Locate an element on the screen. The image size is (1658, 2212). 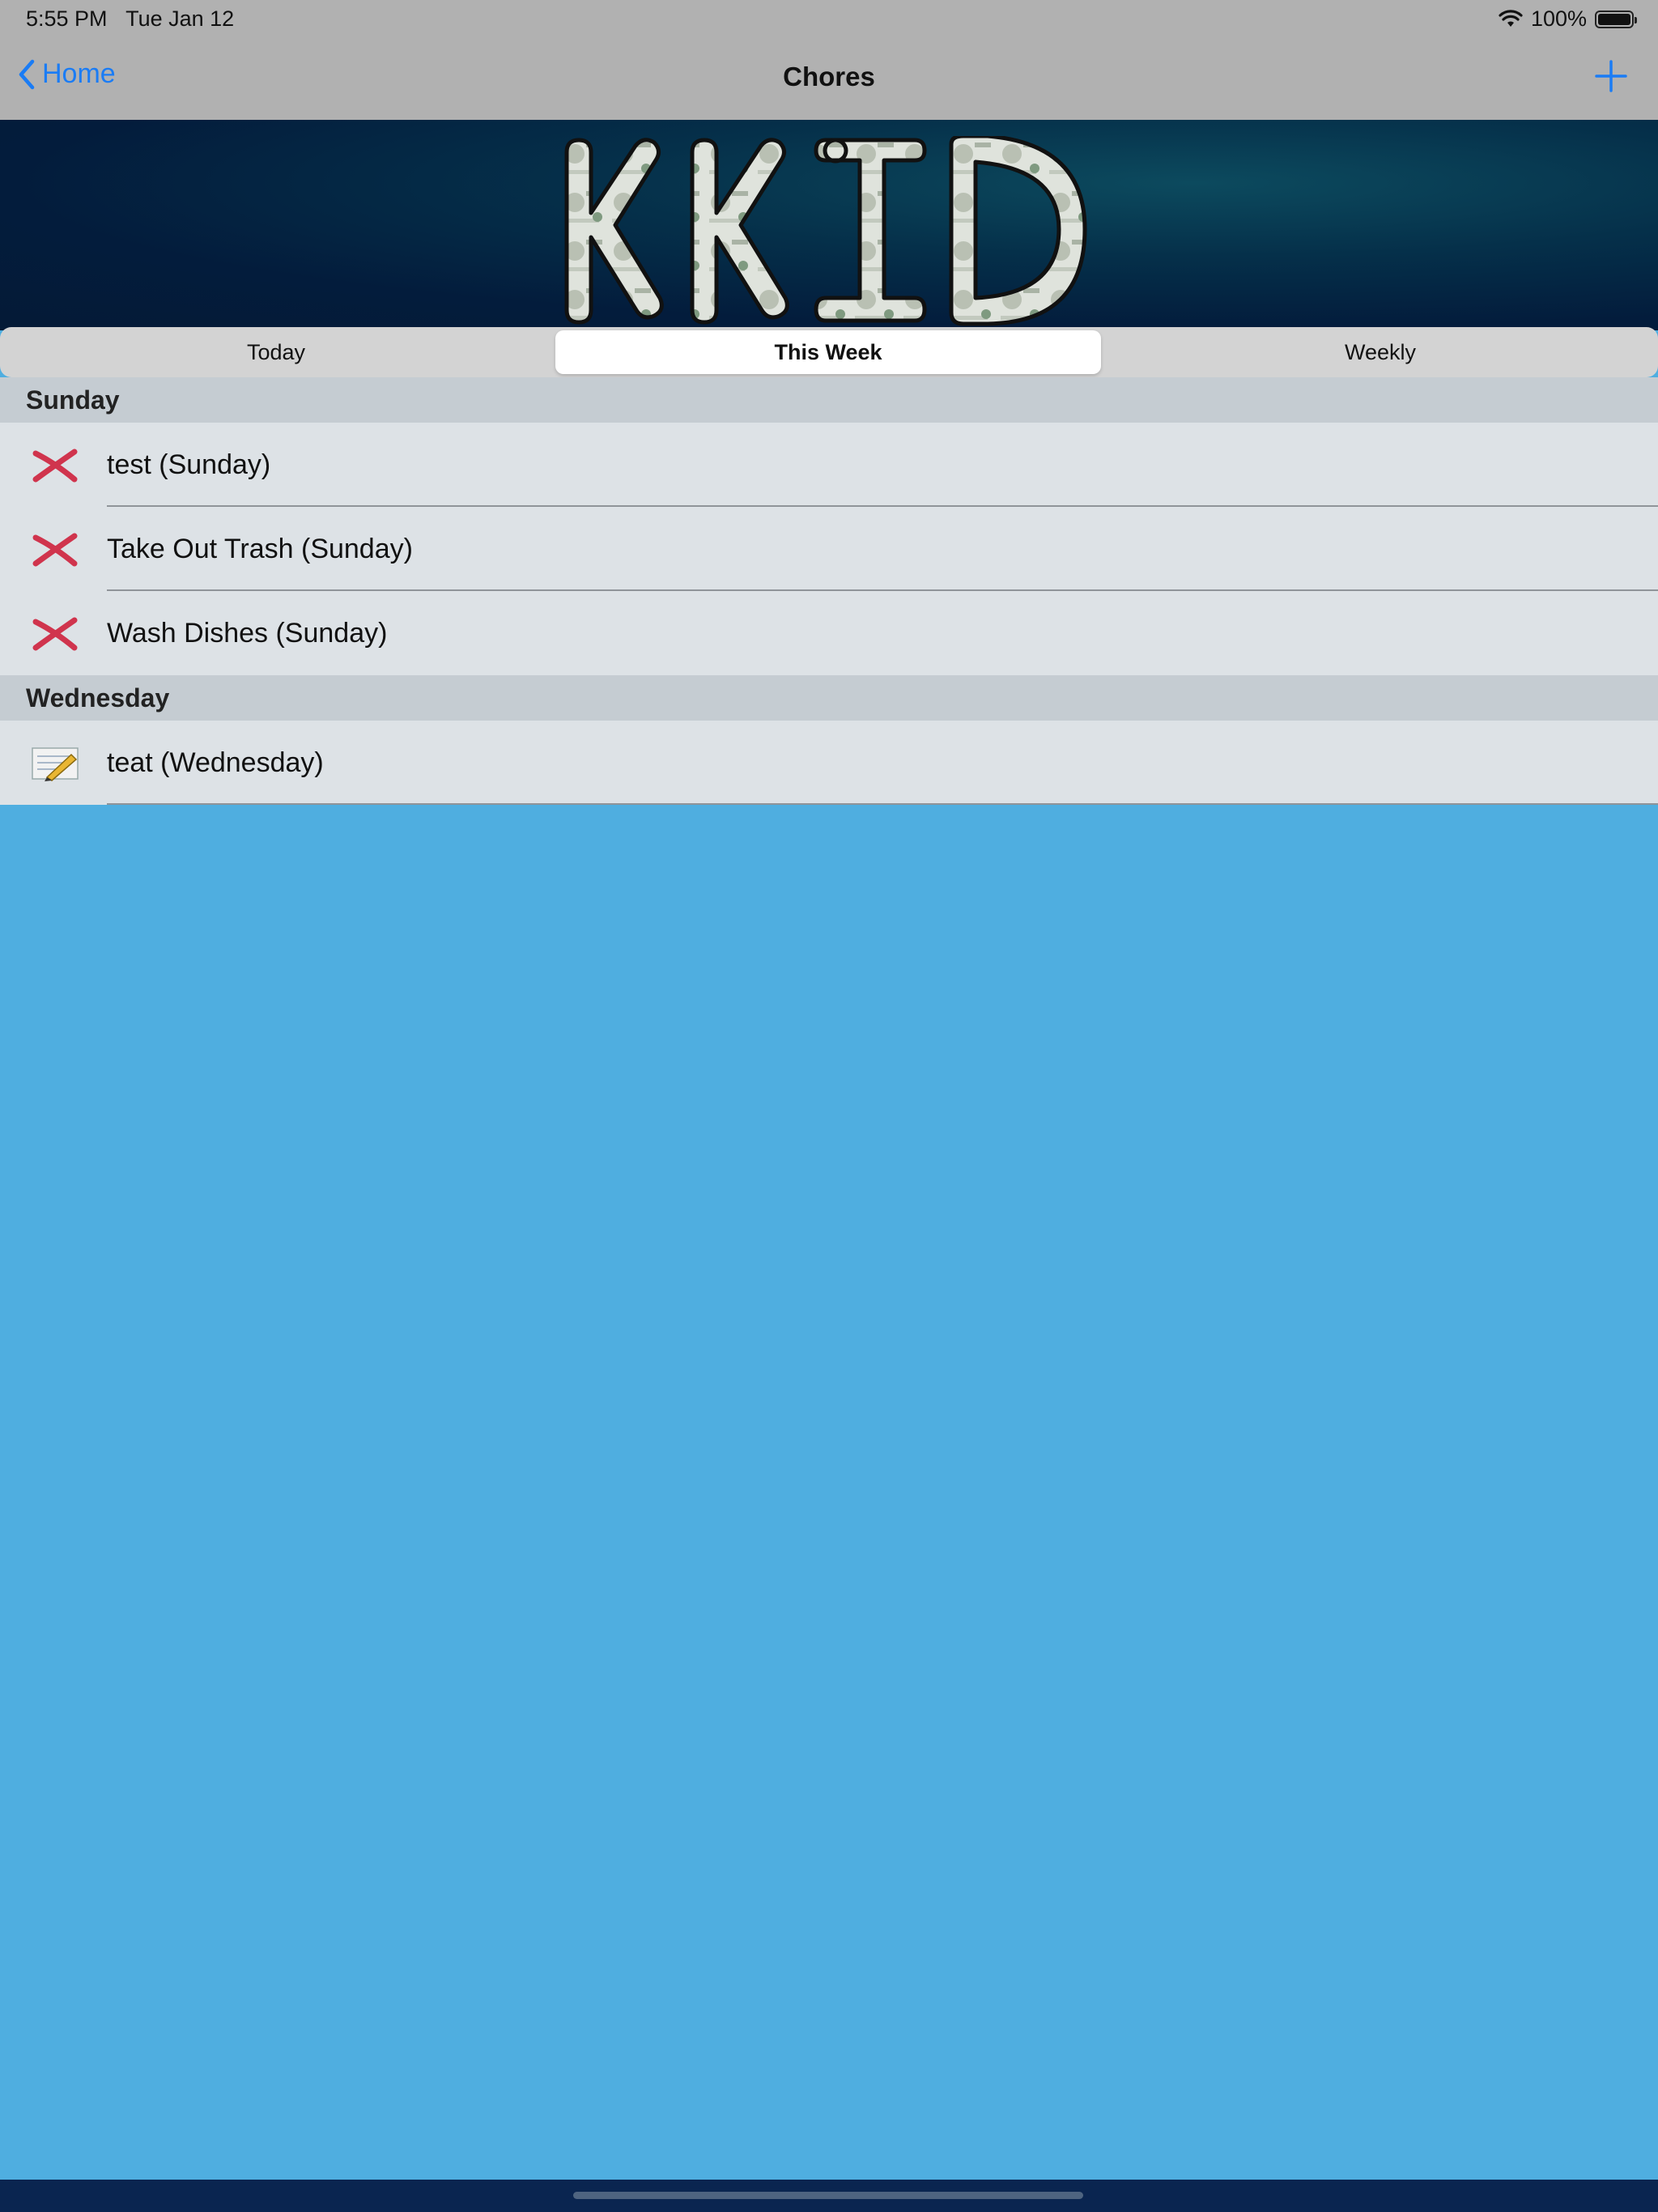
chore-row: test (Sunday) is located at coordinates (829, 465).